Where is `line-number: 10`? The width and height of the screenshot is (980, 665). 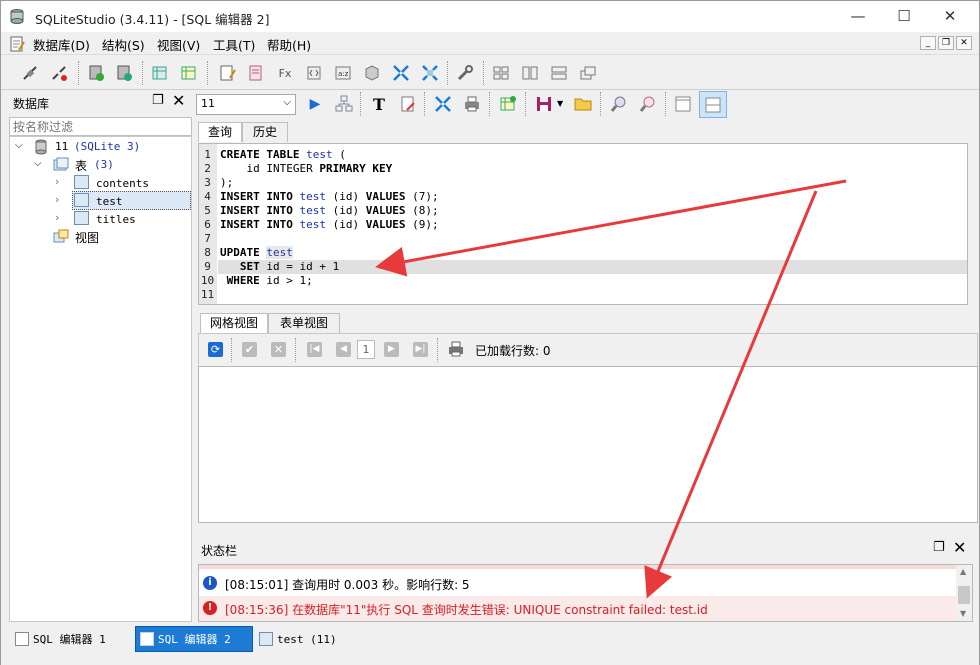
line-number: 10 is located at coordinates (207, 280).